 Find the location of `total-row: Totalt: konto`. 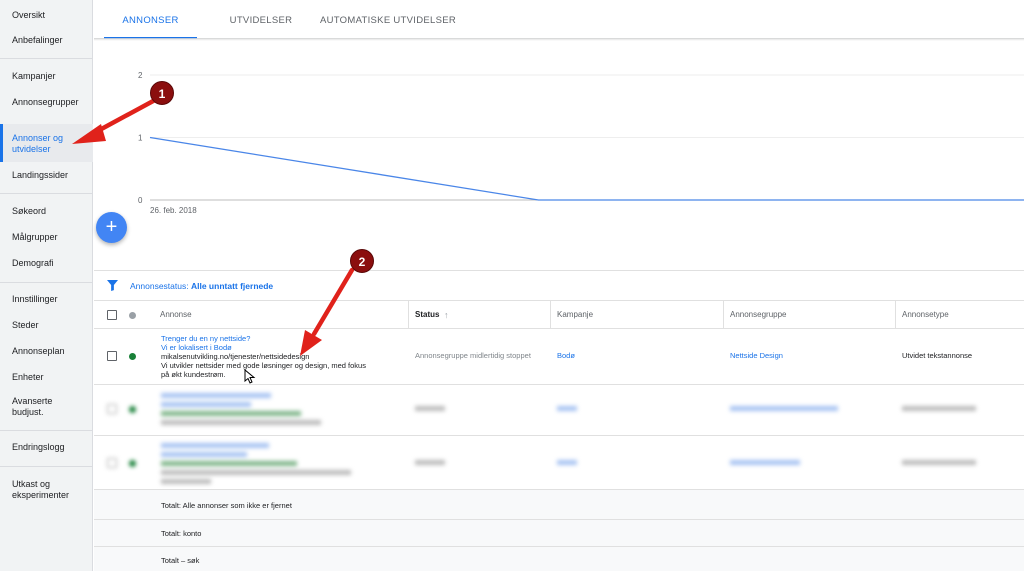

total-row: Totalt: konto is located at coordinates (559, 533).